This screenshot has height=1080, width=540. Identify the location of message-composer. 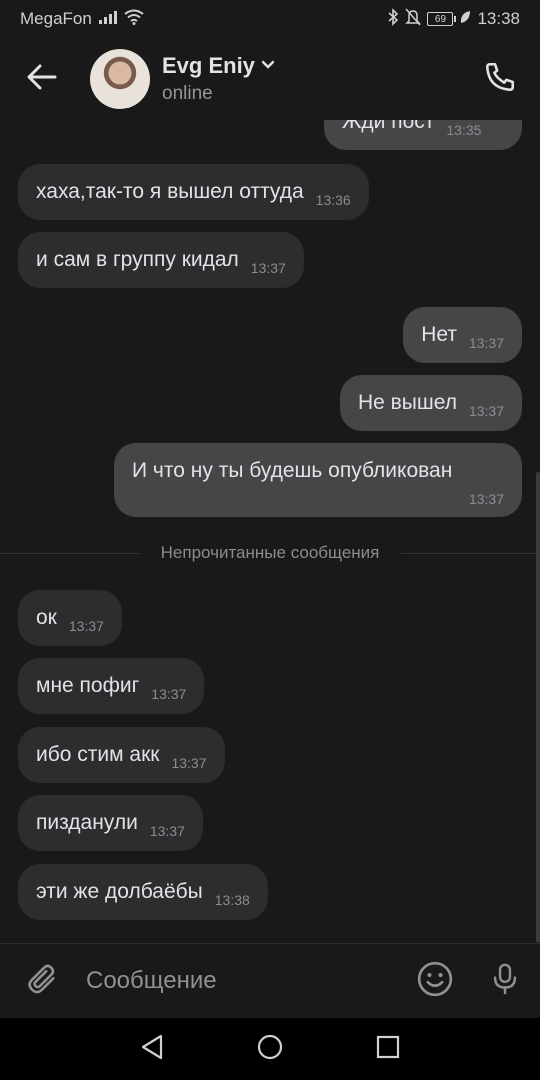
(270, 980).